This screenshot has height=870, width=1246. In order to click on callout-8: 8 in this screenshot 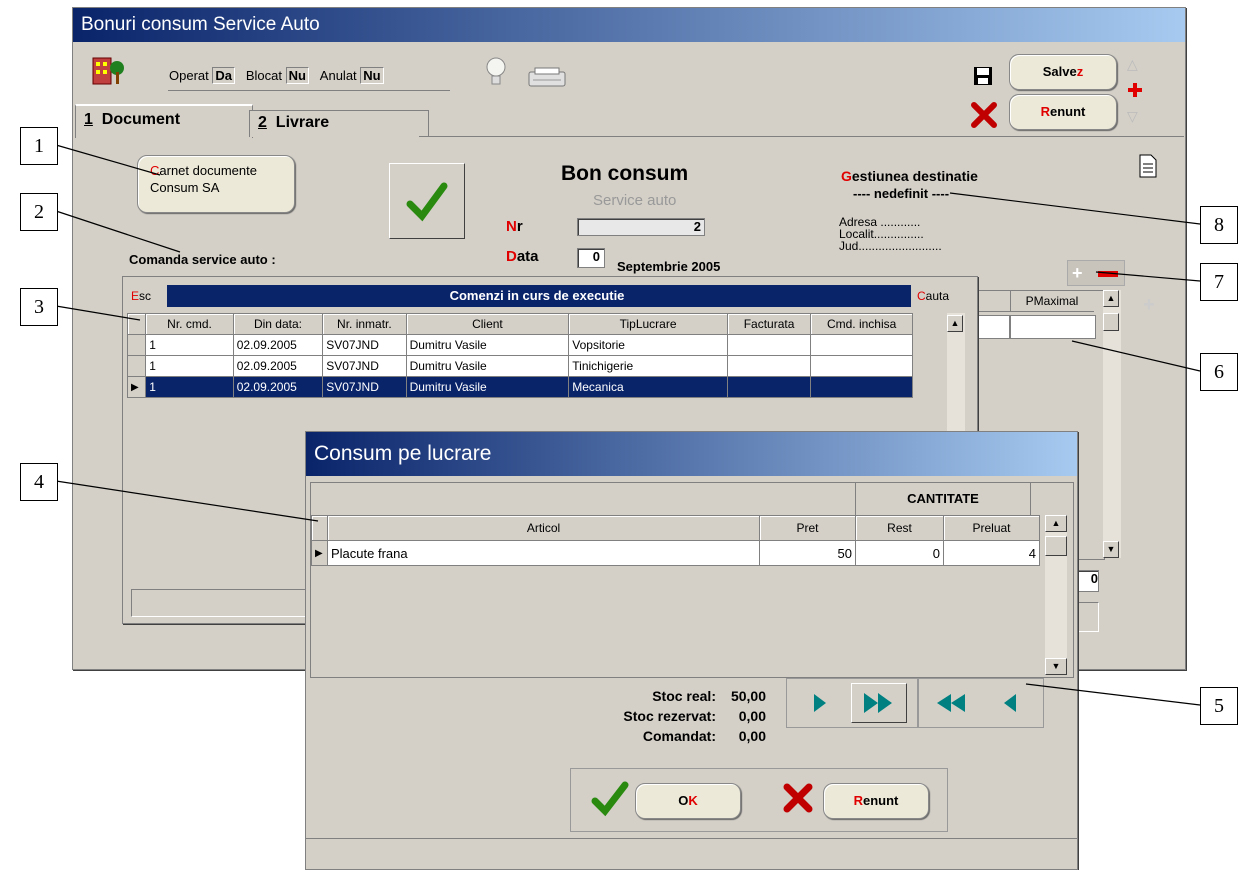, I will do `click(1219, 225)`.